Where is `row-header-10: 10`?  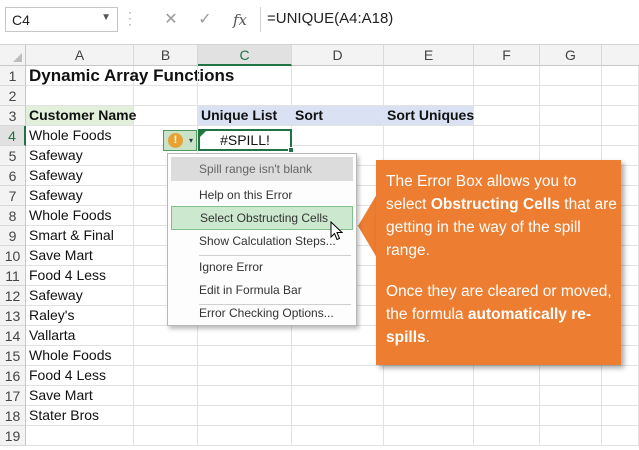 row-header-10: 10 is located at coordinates (13, 256).